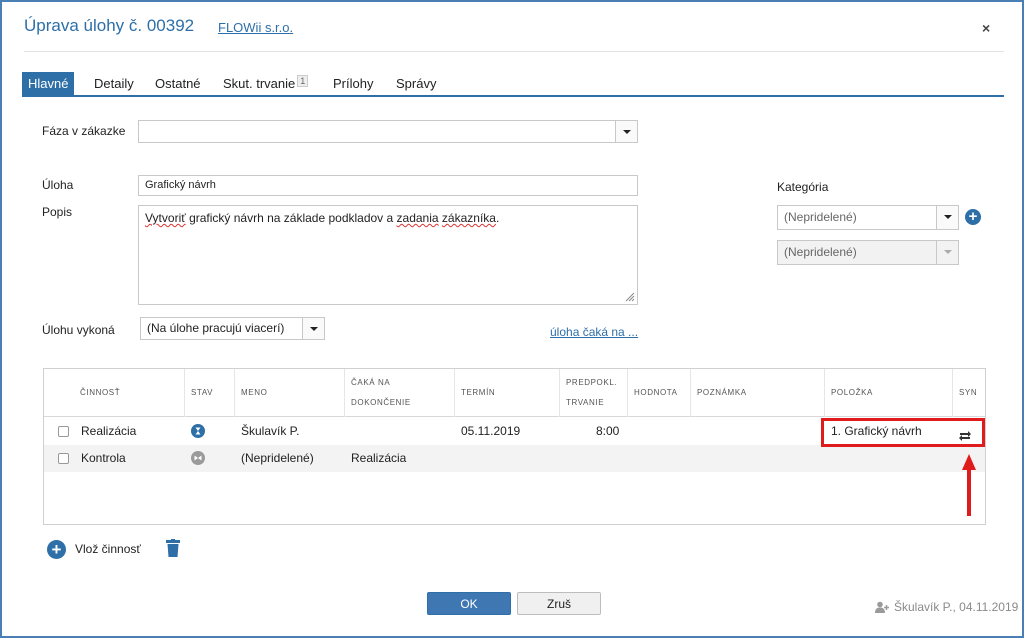 This screenshot has height=638, width=1024. What do you see at coordinates (209, 393) in the screenshot?
I see `header-status: Stav` at bounding box center [209, 393].